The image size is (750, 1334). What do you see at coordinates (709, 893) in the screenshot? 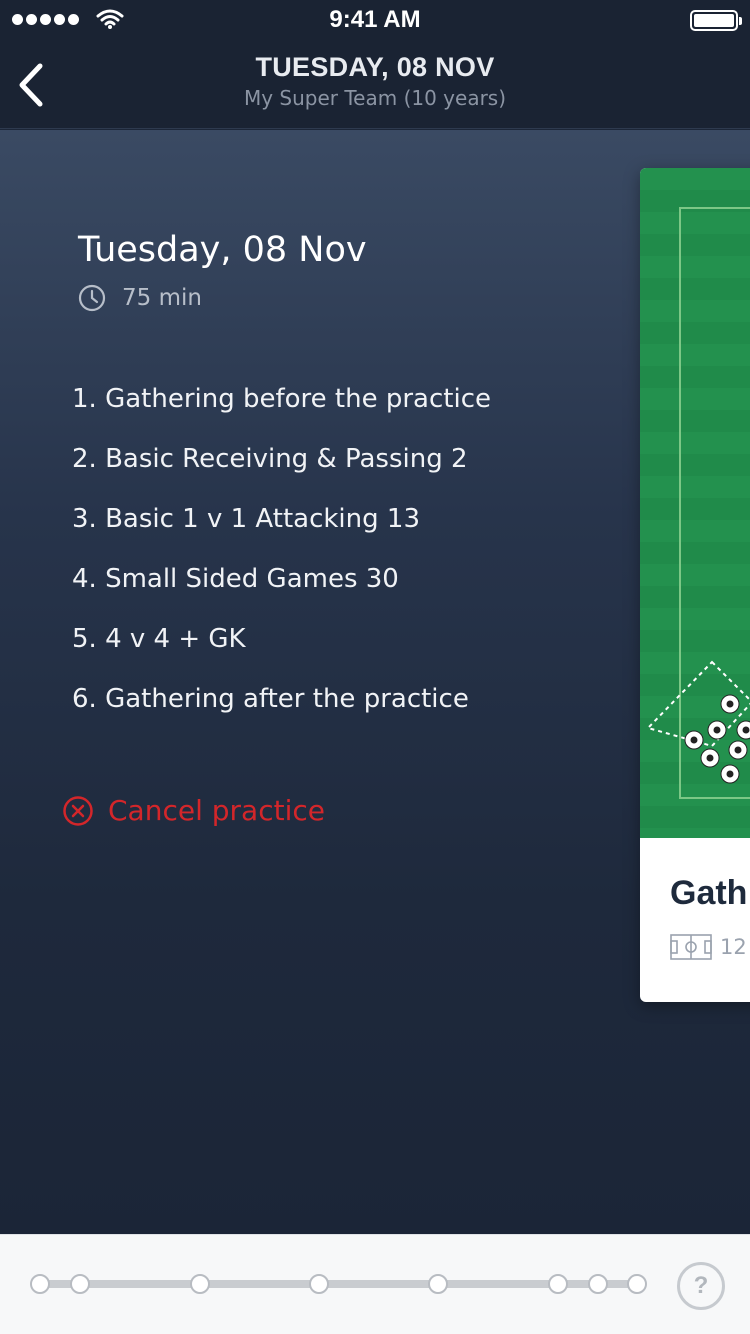
I see `drill-card-title: Gath` at bounding box center [709, 893].